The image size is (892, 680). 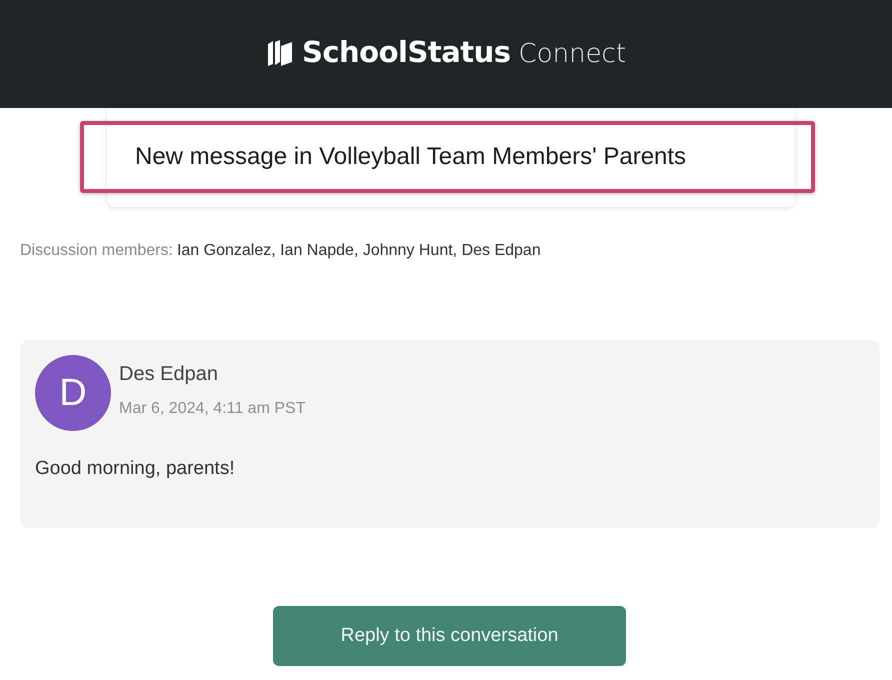 I want to click on author-name: Des Edpan, so click(x=169, y=374).